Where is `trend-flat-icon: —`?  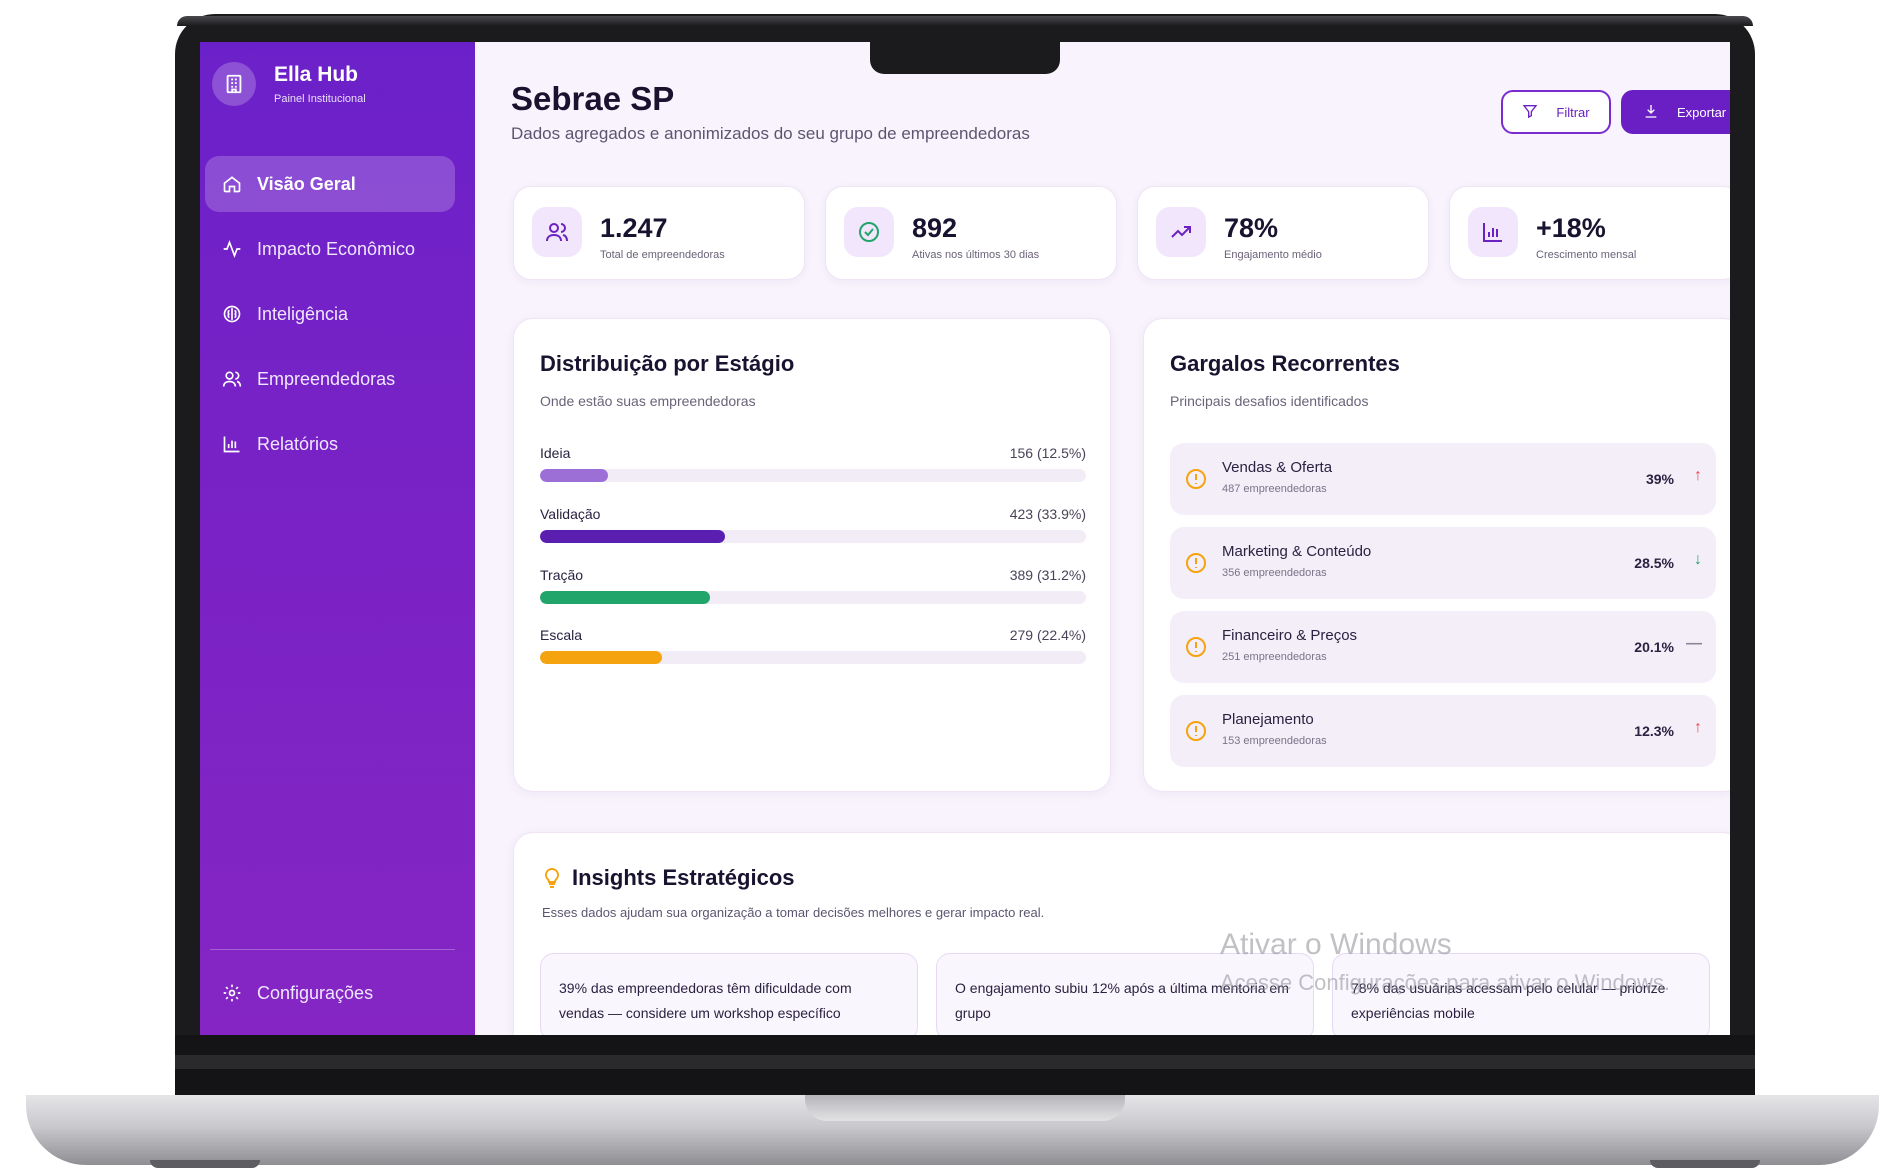
trend-flat-icon: — is located at coordinates (1694, 643).